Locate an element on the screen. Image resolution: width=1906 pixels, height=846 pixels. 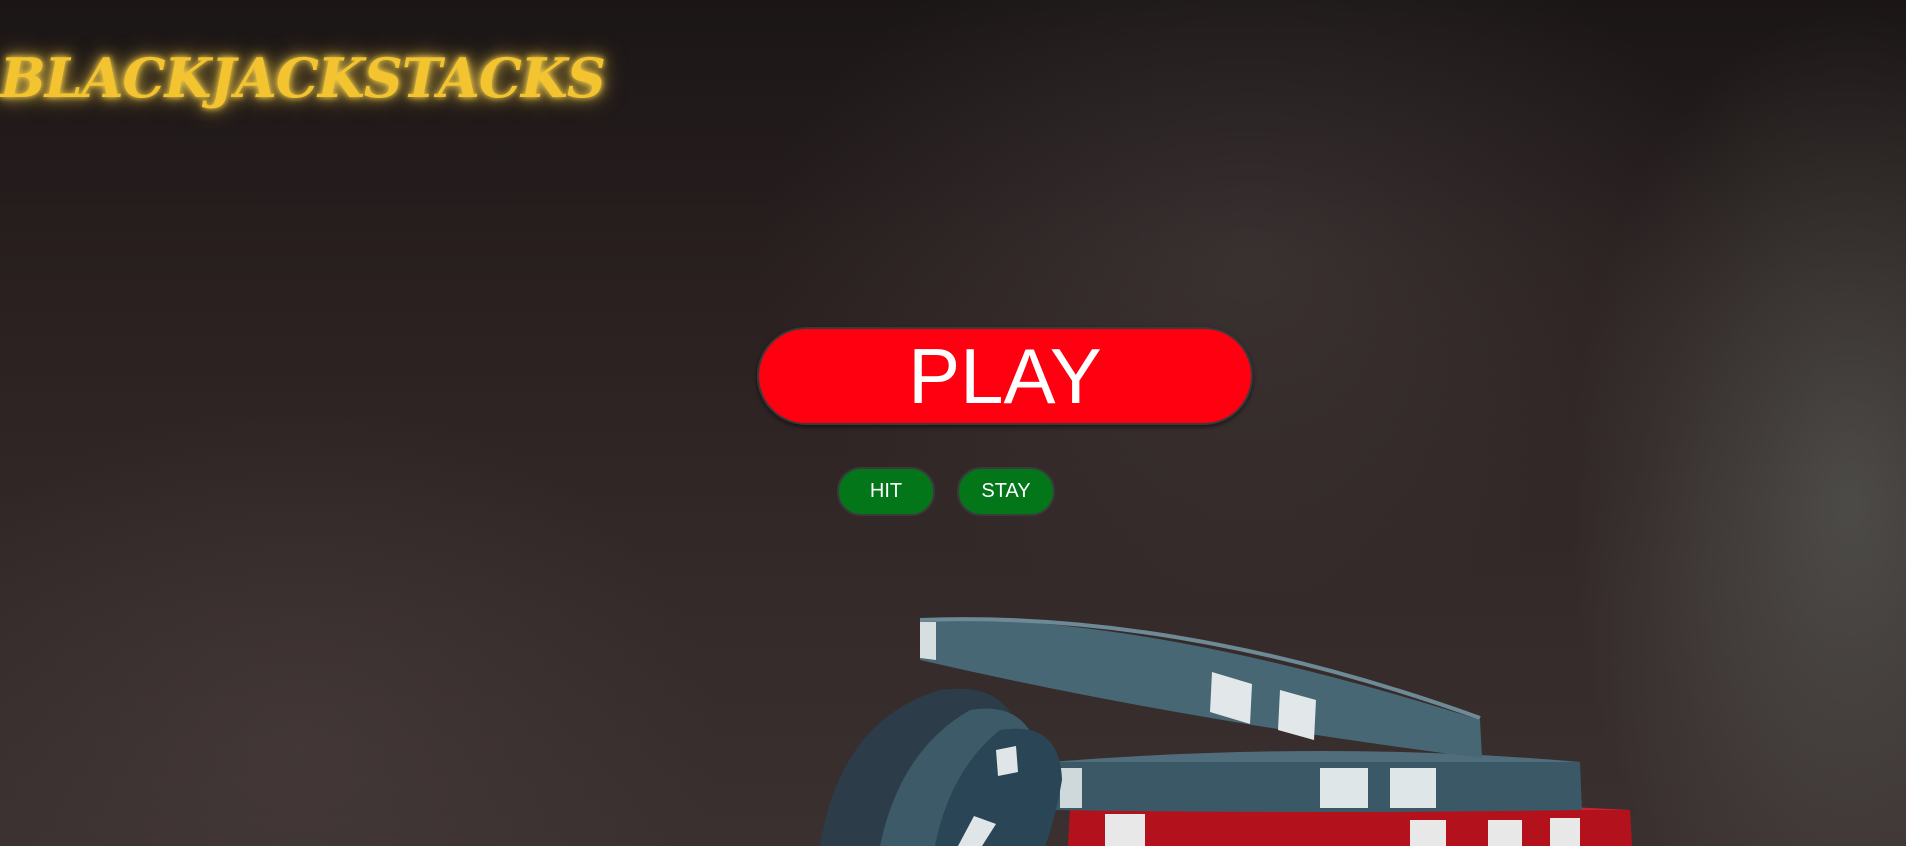
blue-chip-lower is located at coordinates (1316, 781).